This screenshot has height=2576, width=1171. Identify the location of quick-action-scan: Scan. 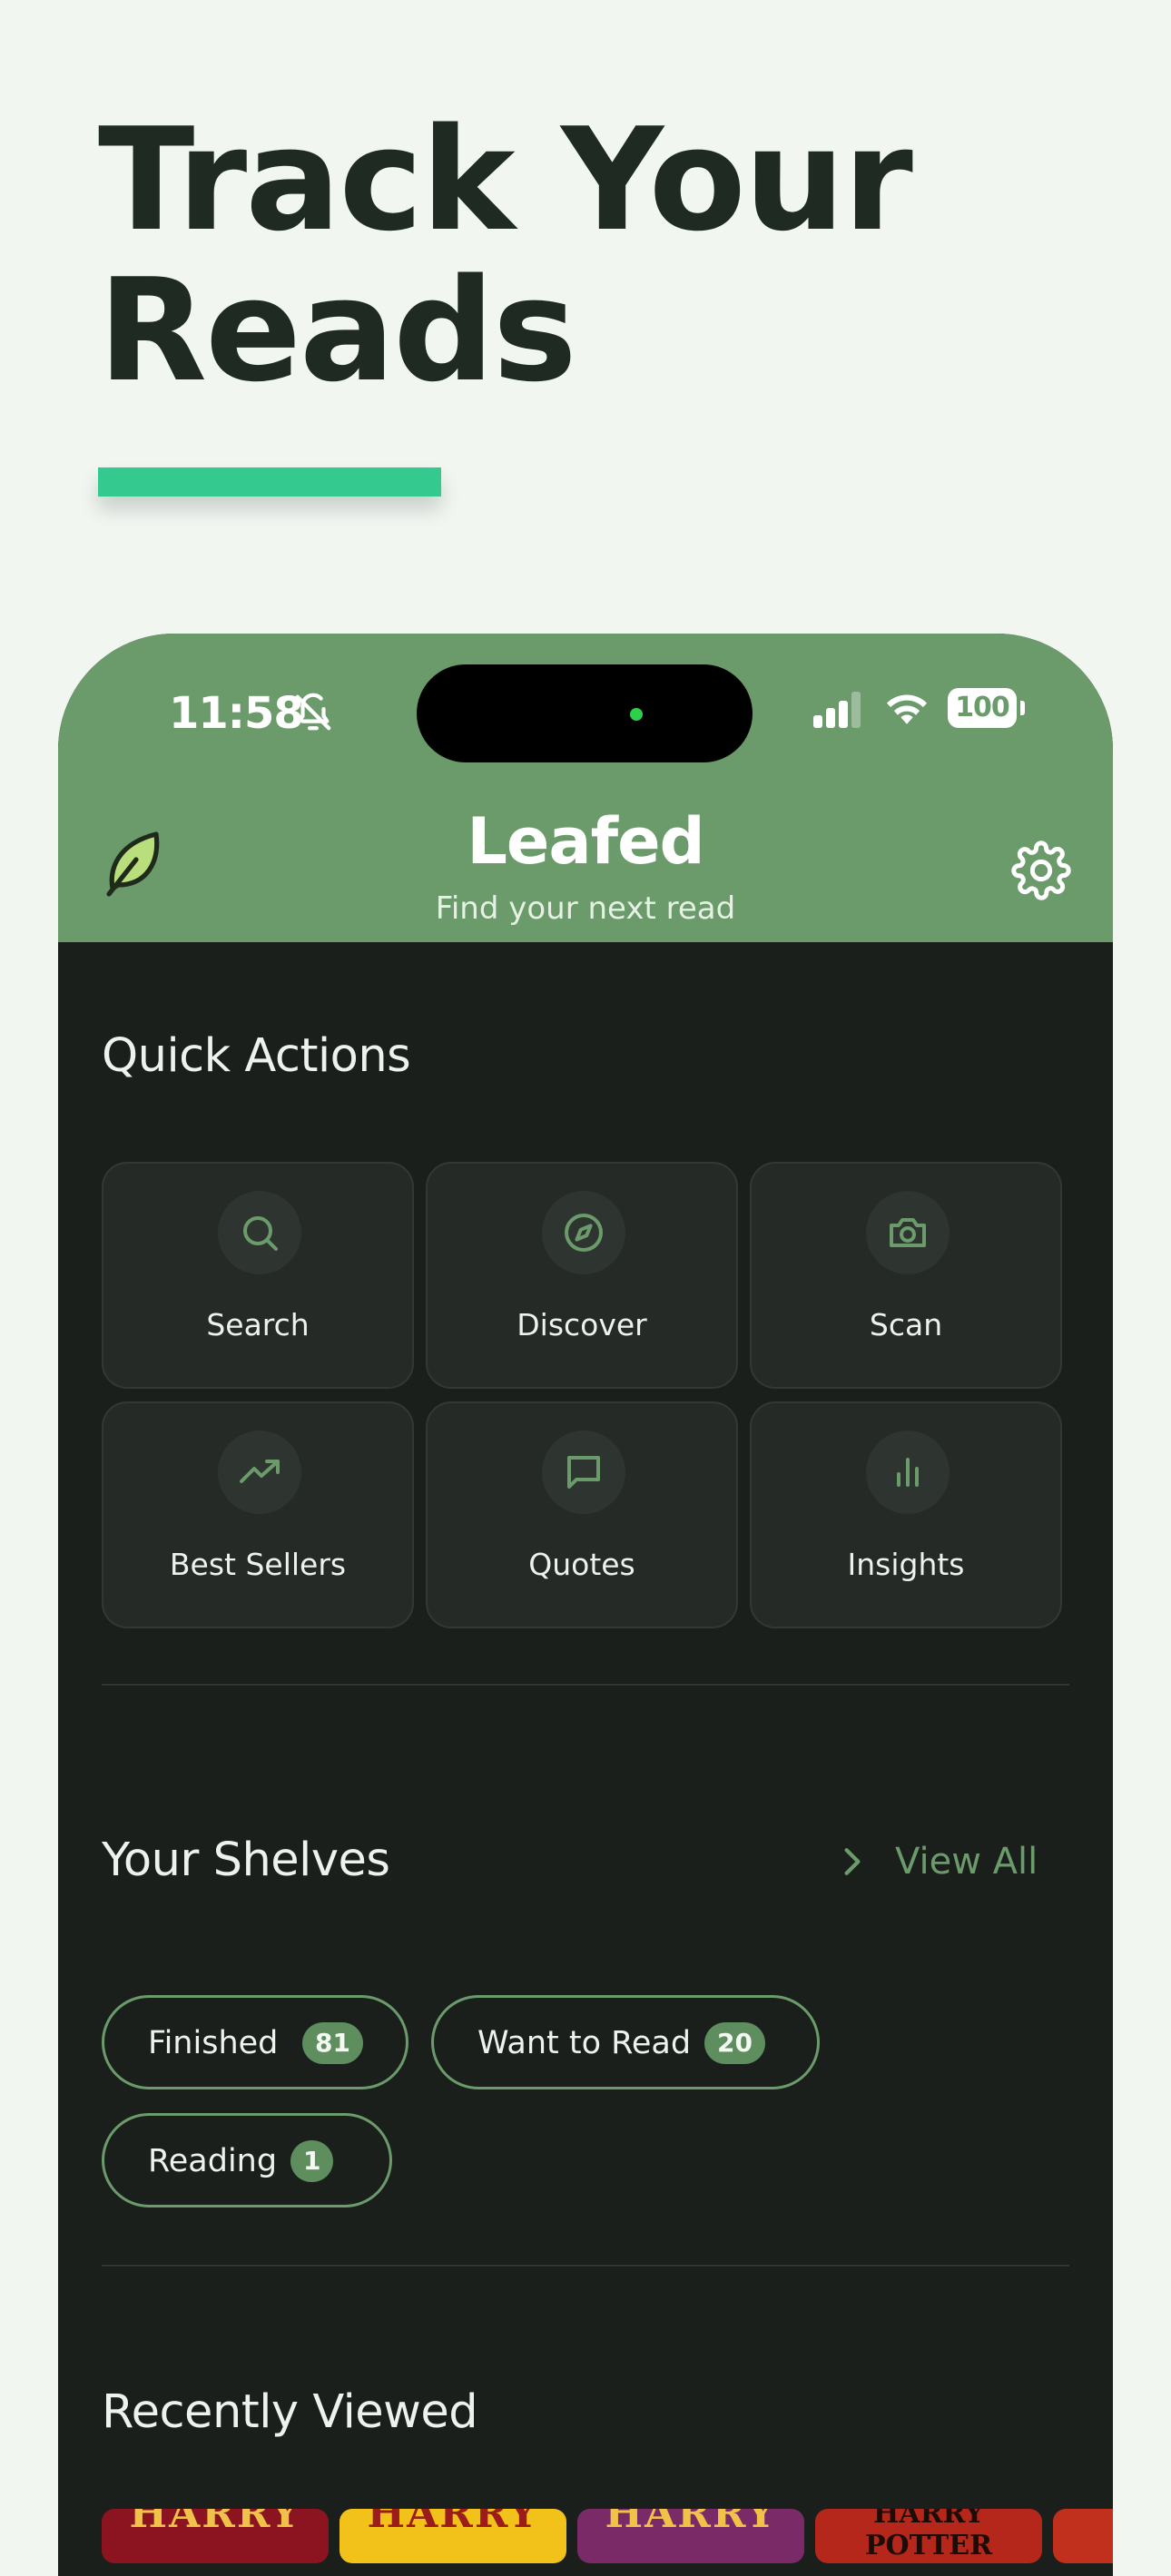
(906, 1275).